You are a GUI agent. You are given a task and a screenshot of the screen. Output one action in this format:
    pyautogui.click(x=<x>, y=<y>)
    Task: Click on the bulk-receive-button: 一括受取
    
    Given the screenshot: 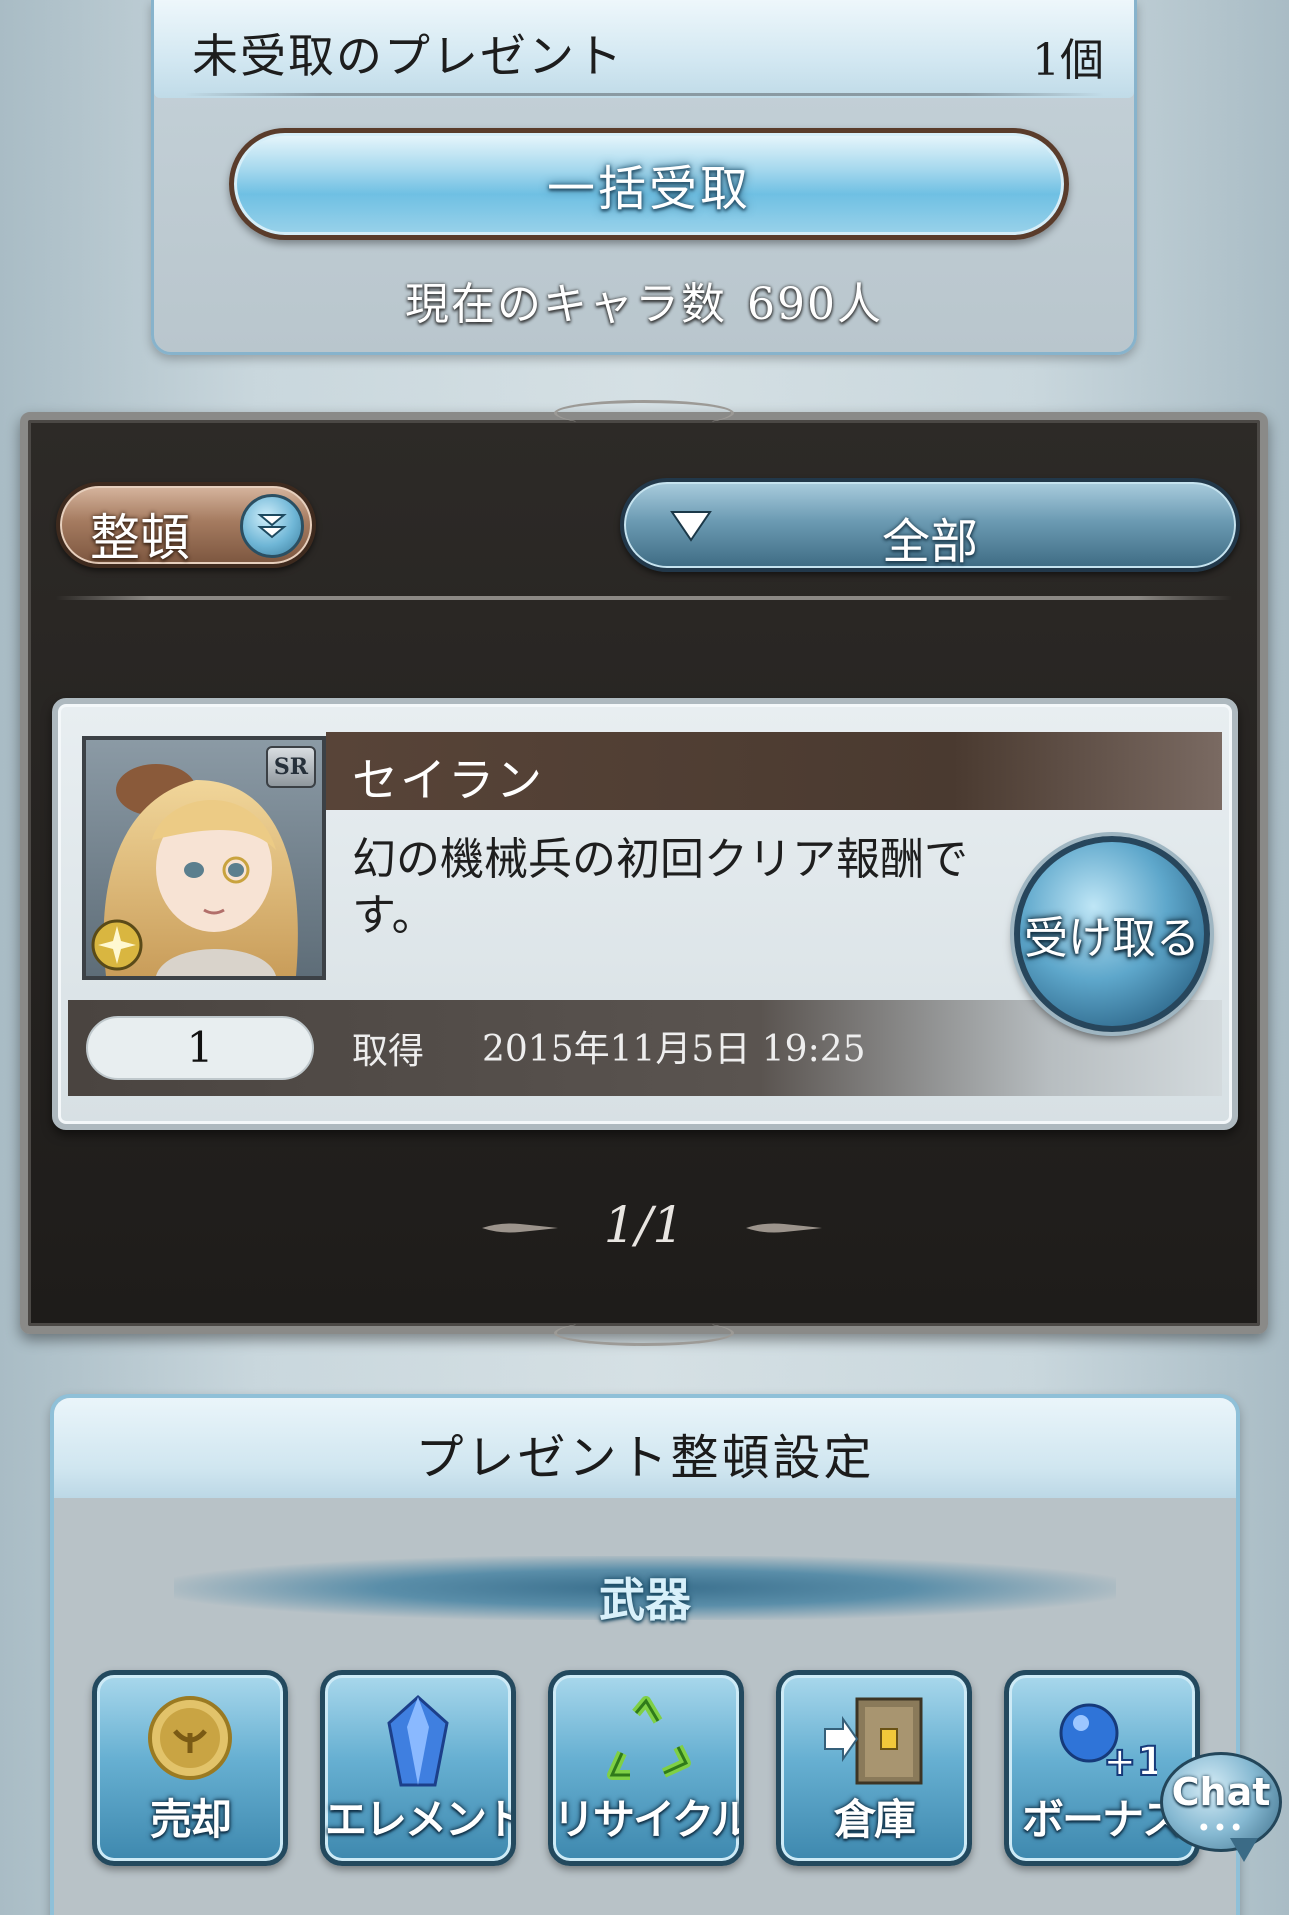 What is the action you would take?
    pyautogui.click(x=649, y=184)
    